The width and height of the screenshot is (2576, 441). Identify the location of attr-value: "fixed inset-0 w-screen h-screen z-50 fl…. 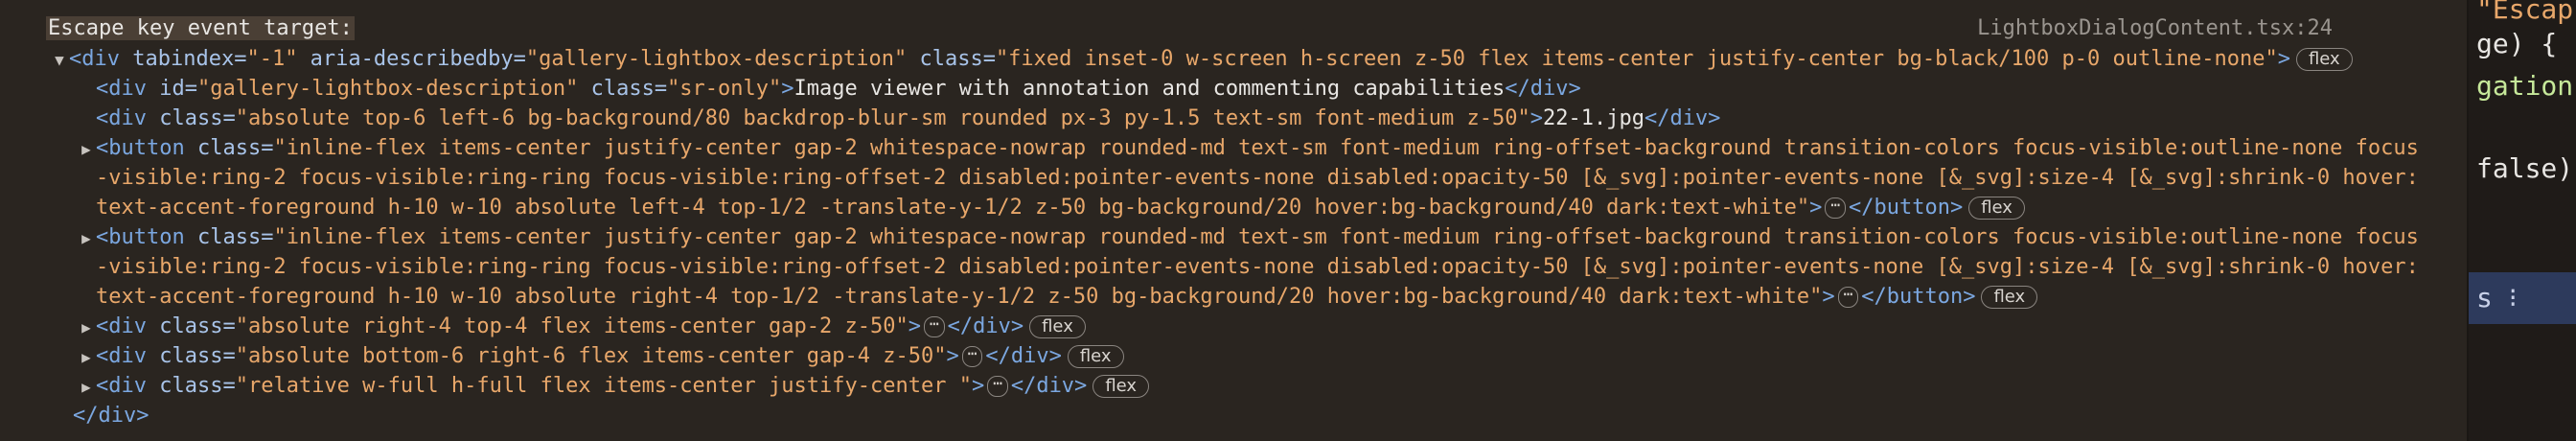
(1636, 59).